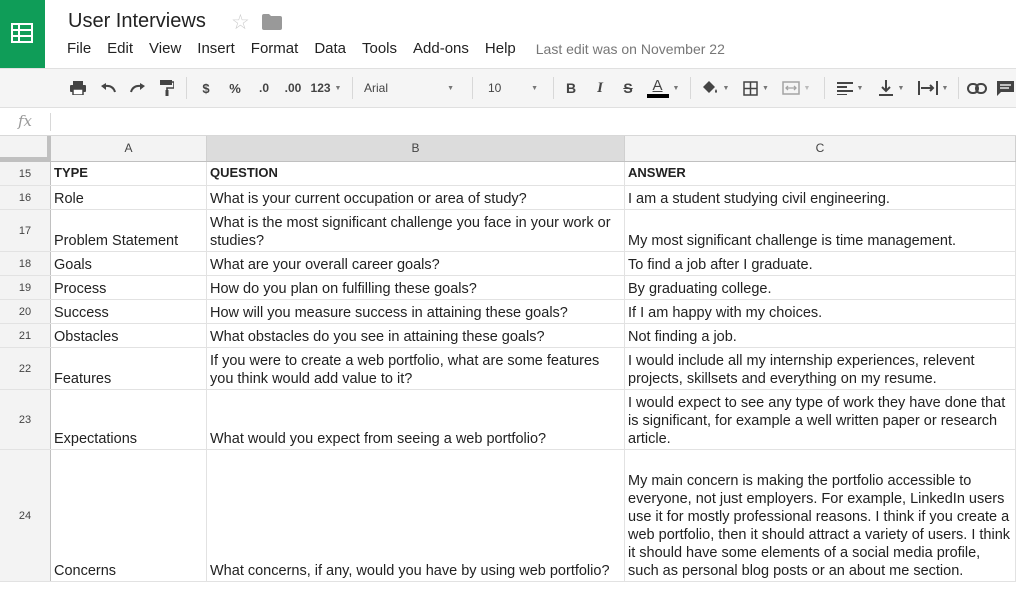 Image resolution: width=1016 pixels, height=589 pixels. What do you see at coordinates (850, 88) in the screenshot?
I see `horizontal-align-icon: ▼` at bounding box center [850, 88].